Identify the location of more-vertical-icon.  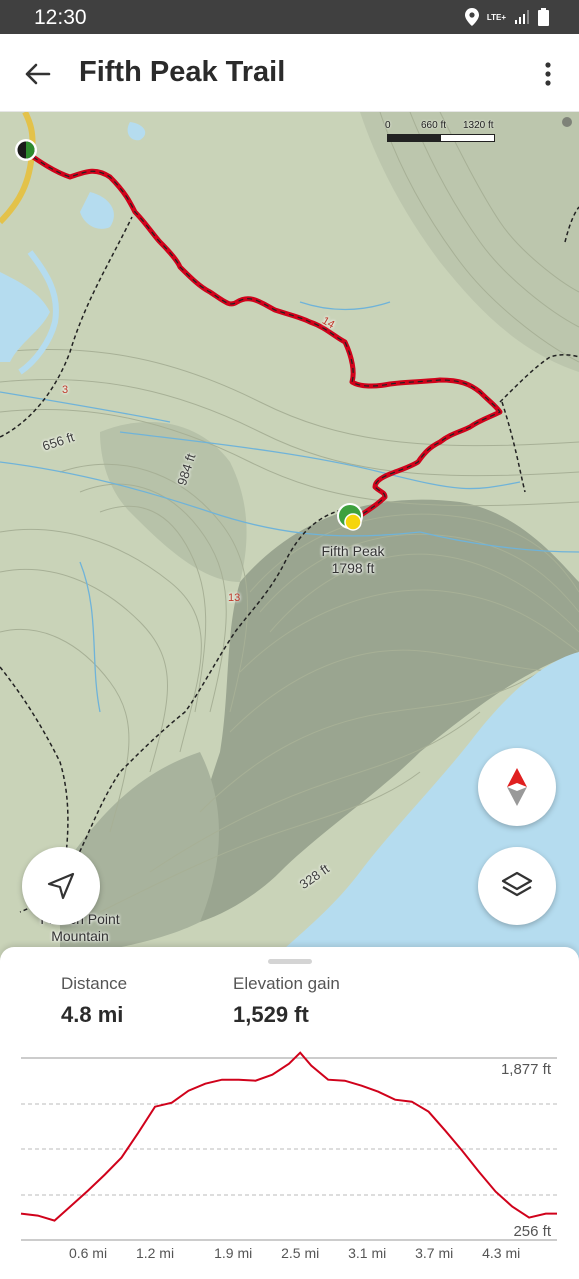
(548, 74).